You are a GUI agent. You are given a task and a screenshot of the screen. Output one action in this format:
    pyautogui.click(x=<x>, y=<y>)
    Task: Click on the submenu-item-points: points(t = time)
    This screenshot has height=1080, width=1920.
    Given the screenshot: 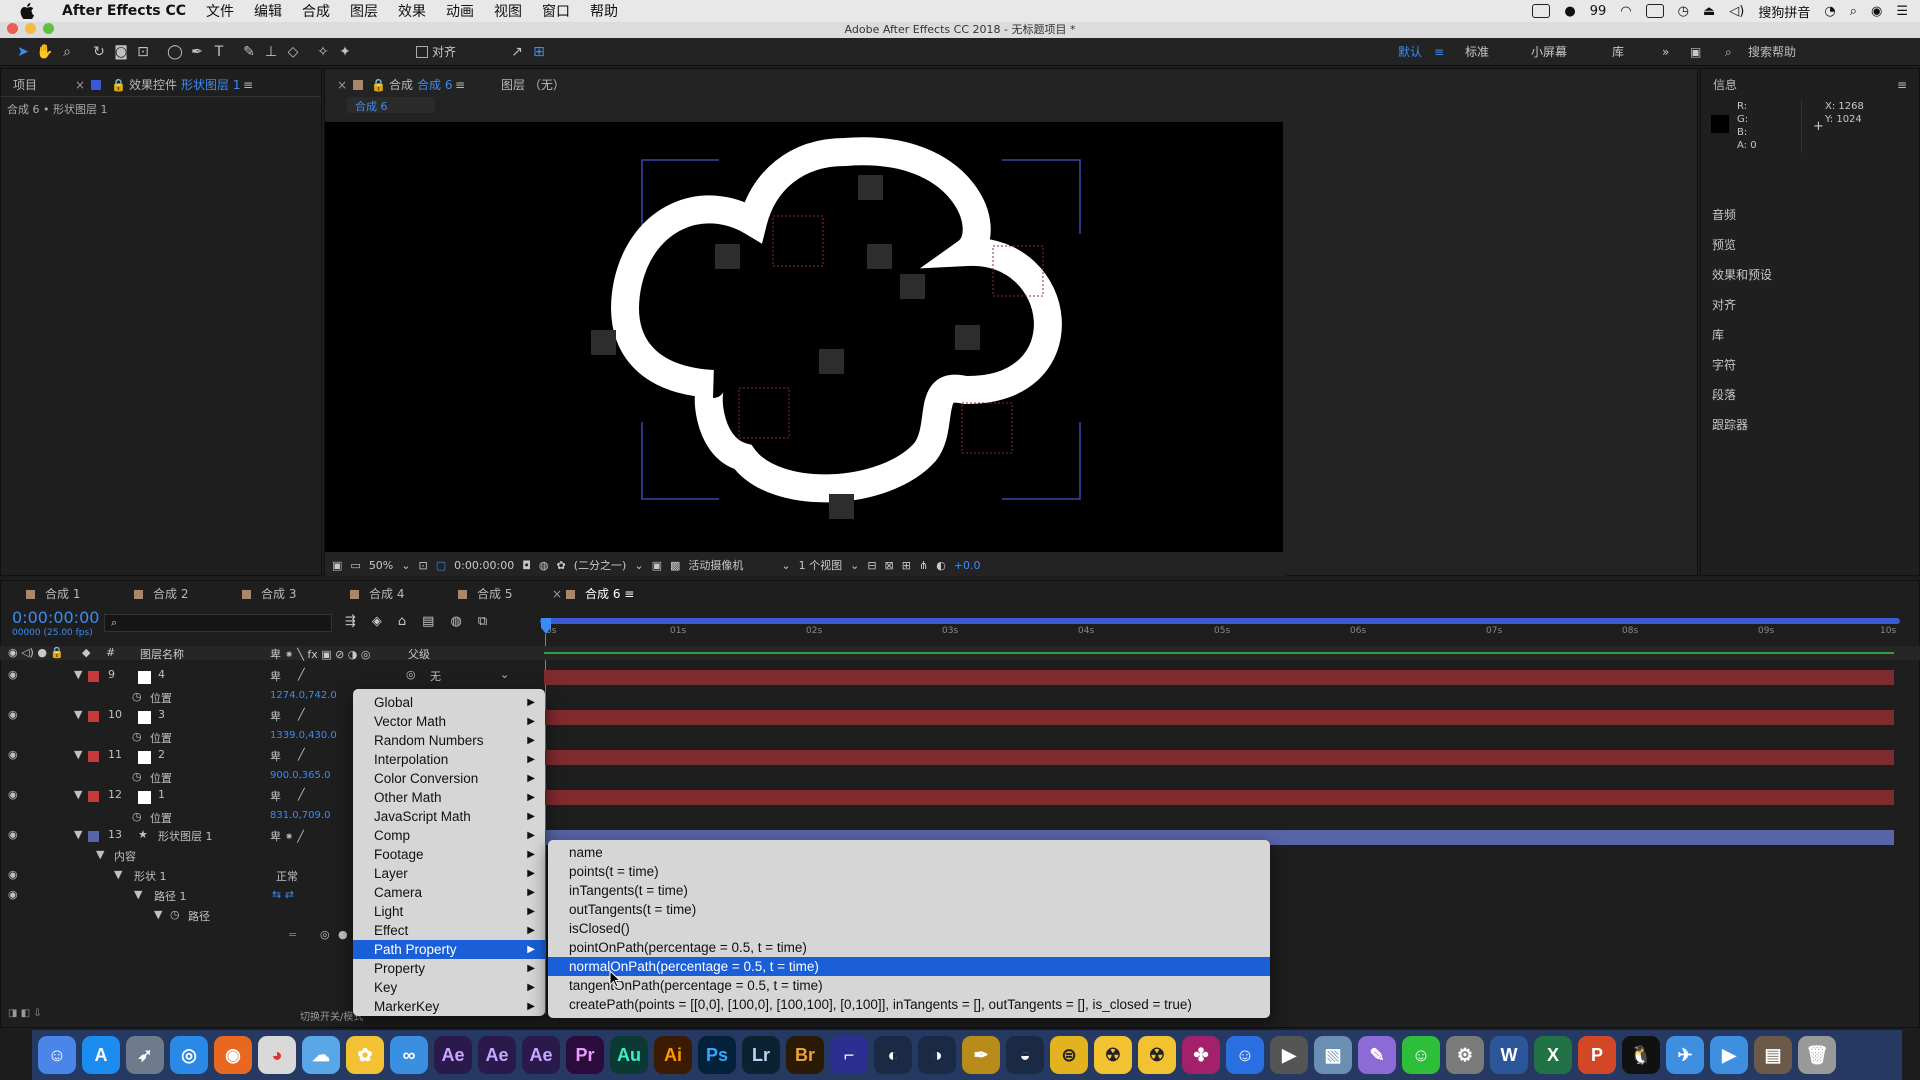 What is the action you would take?
    pyautogui.click(x=909, y=871)
    